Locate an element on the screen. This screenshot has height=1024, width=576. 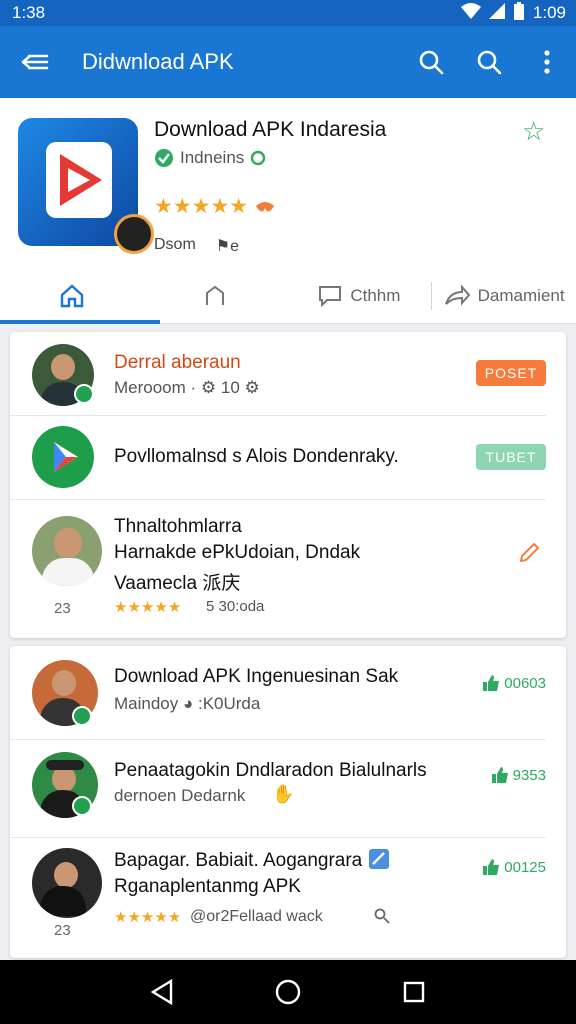
item-subtitle: Merooom · ⚙ 10 ⚙ is located at coordinates (187, 387).